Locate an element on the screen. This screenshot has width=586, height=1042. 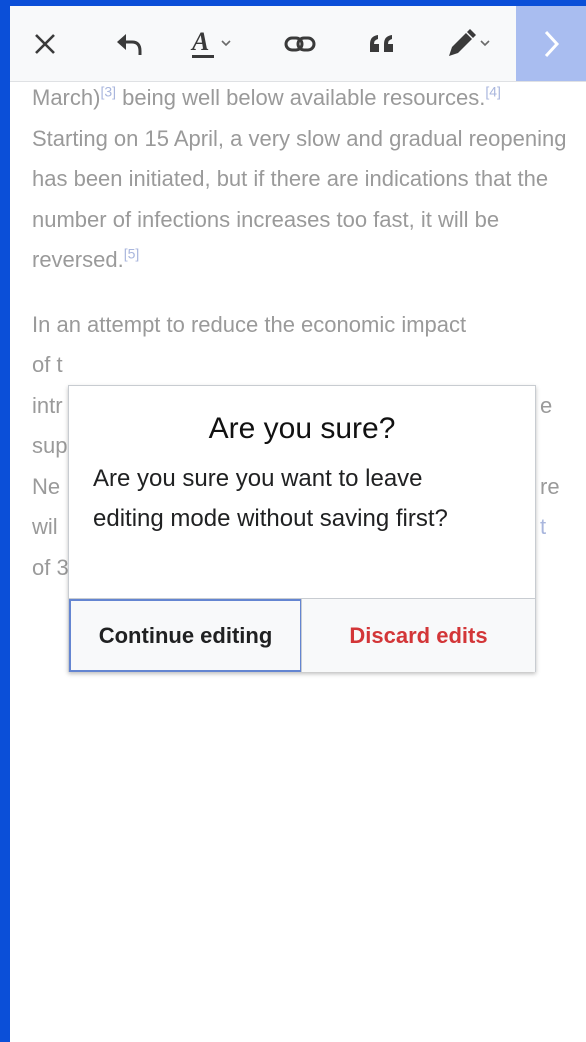
quote-button is located at coordinates (383, 43).